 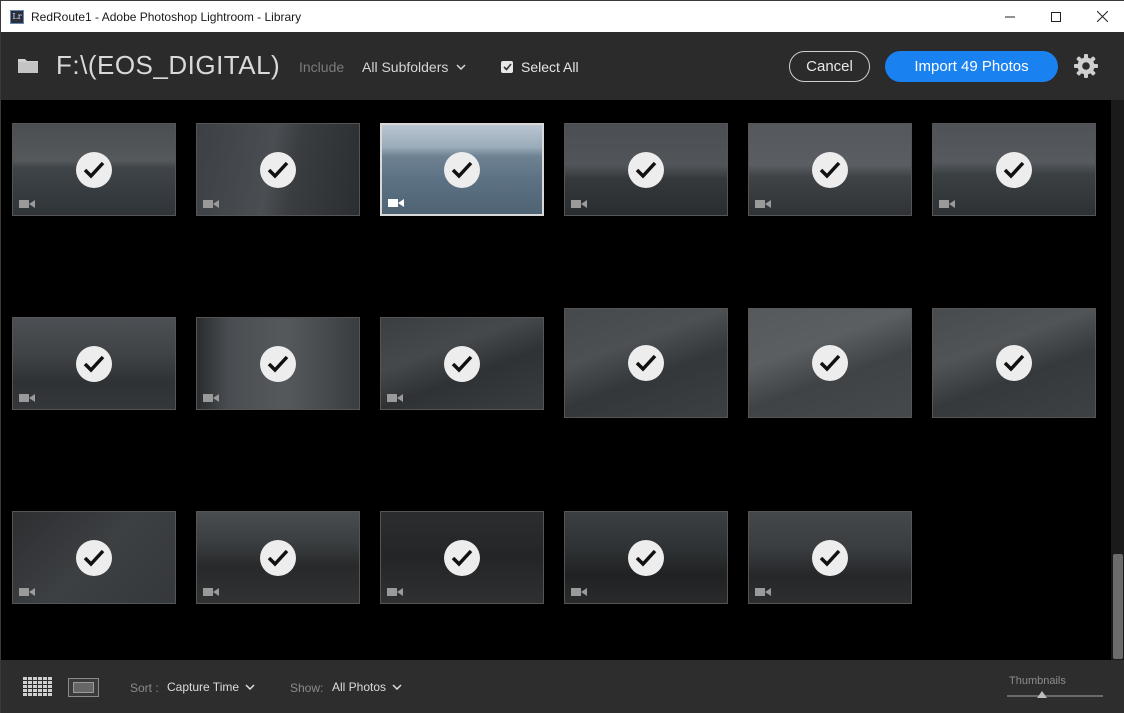 I want to click on slider-handle, so click(x=1042, y=694).